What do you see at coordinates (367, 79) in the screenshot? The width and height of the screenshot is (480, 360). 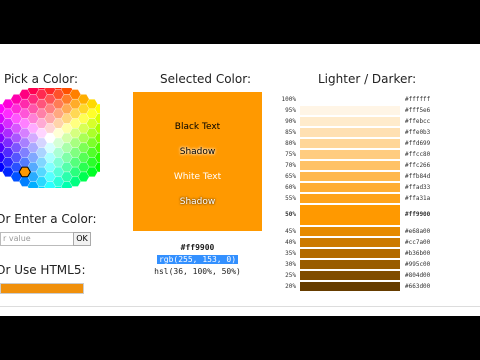 I see `lighter-darker-heading: Lighter / Darker:` at bounding box center [367, 79].